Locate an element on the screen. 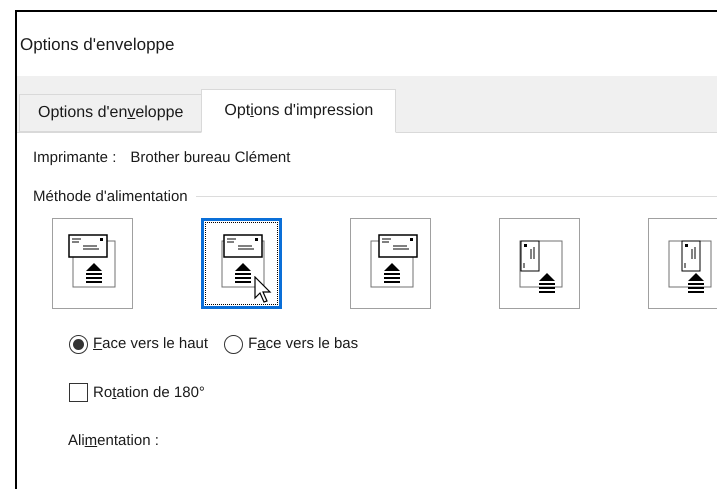 The image size is (717, 489). printer-name: Brother bureau Clément is located at coordinates (210, 158).